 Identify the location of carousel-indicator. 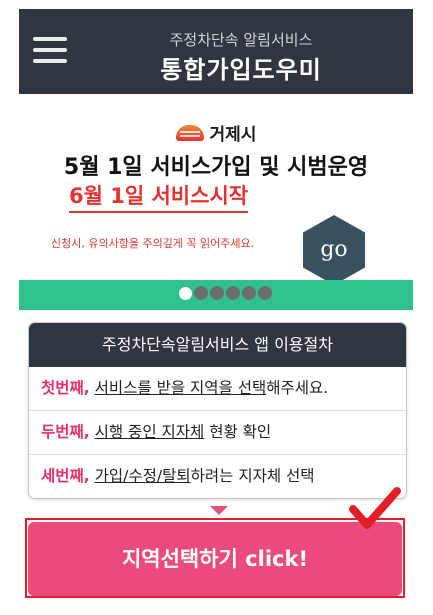
(226, 294).